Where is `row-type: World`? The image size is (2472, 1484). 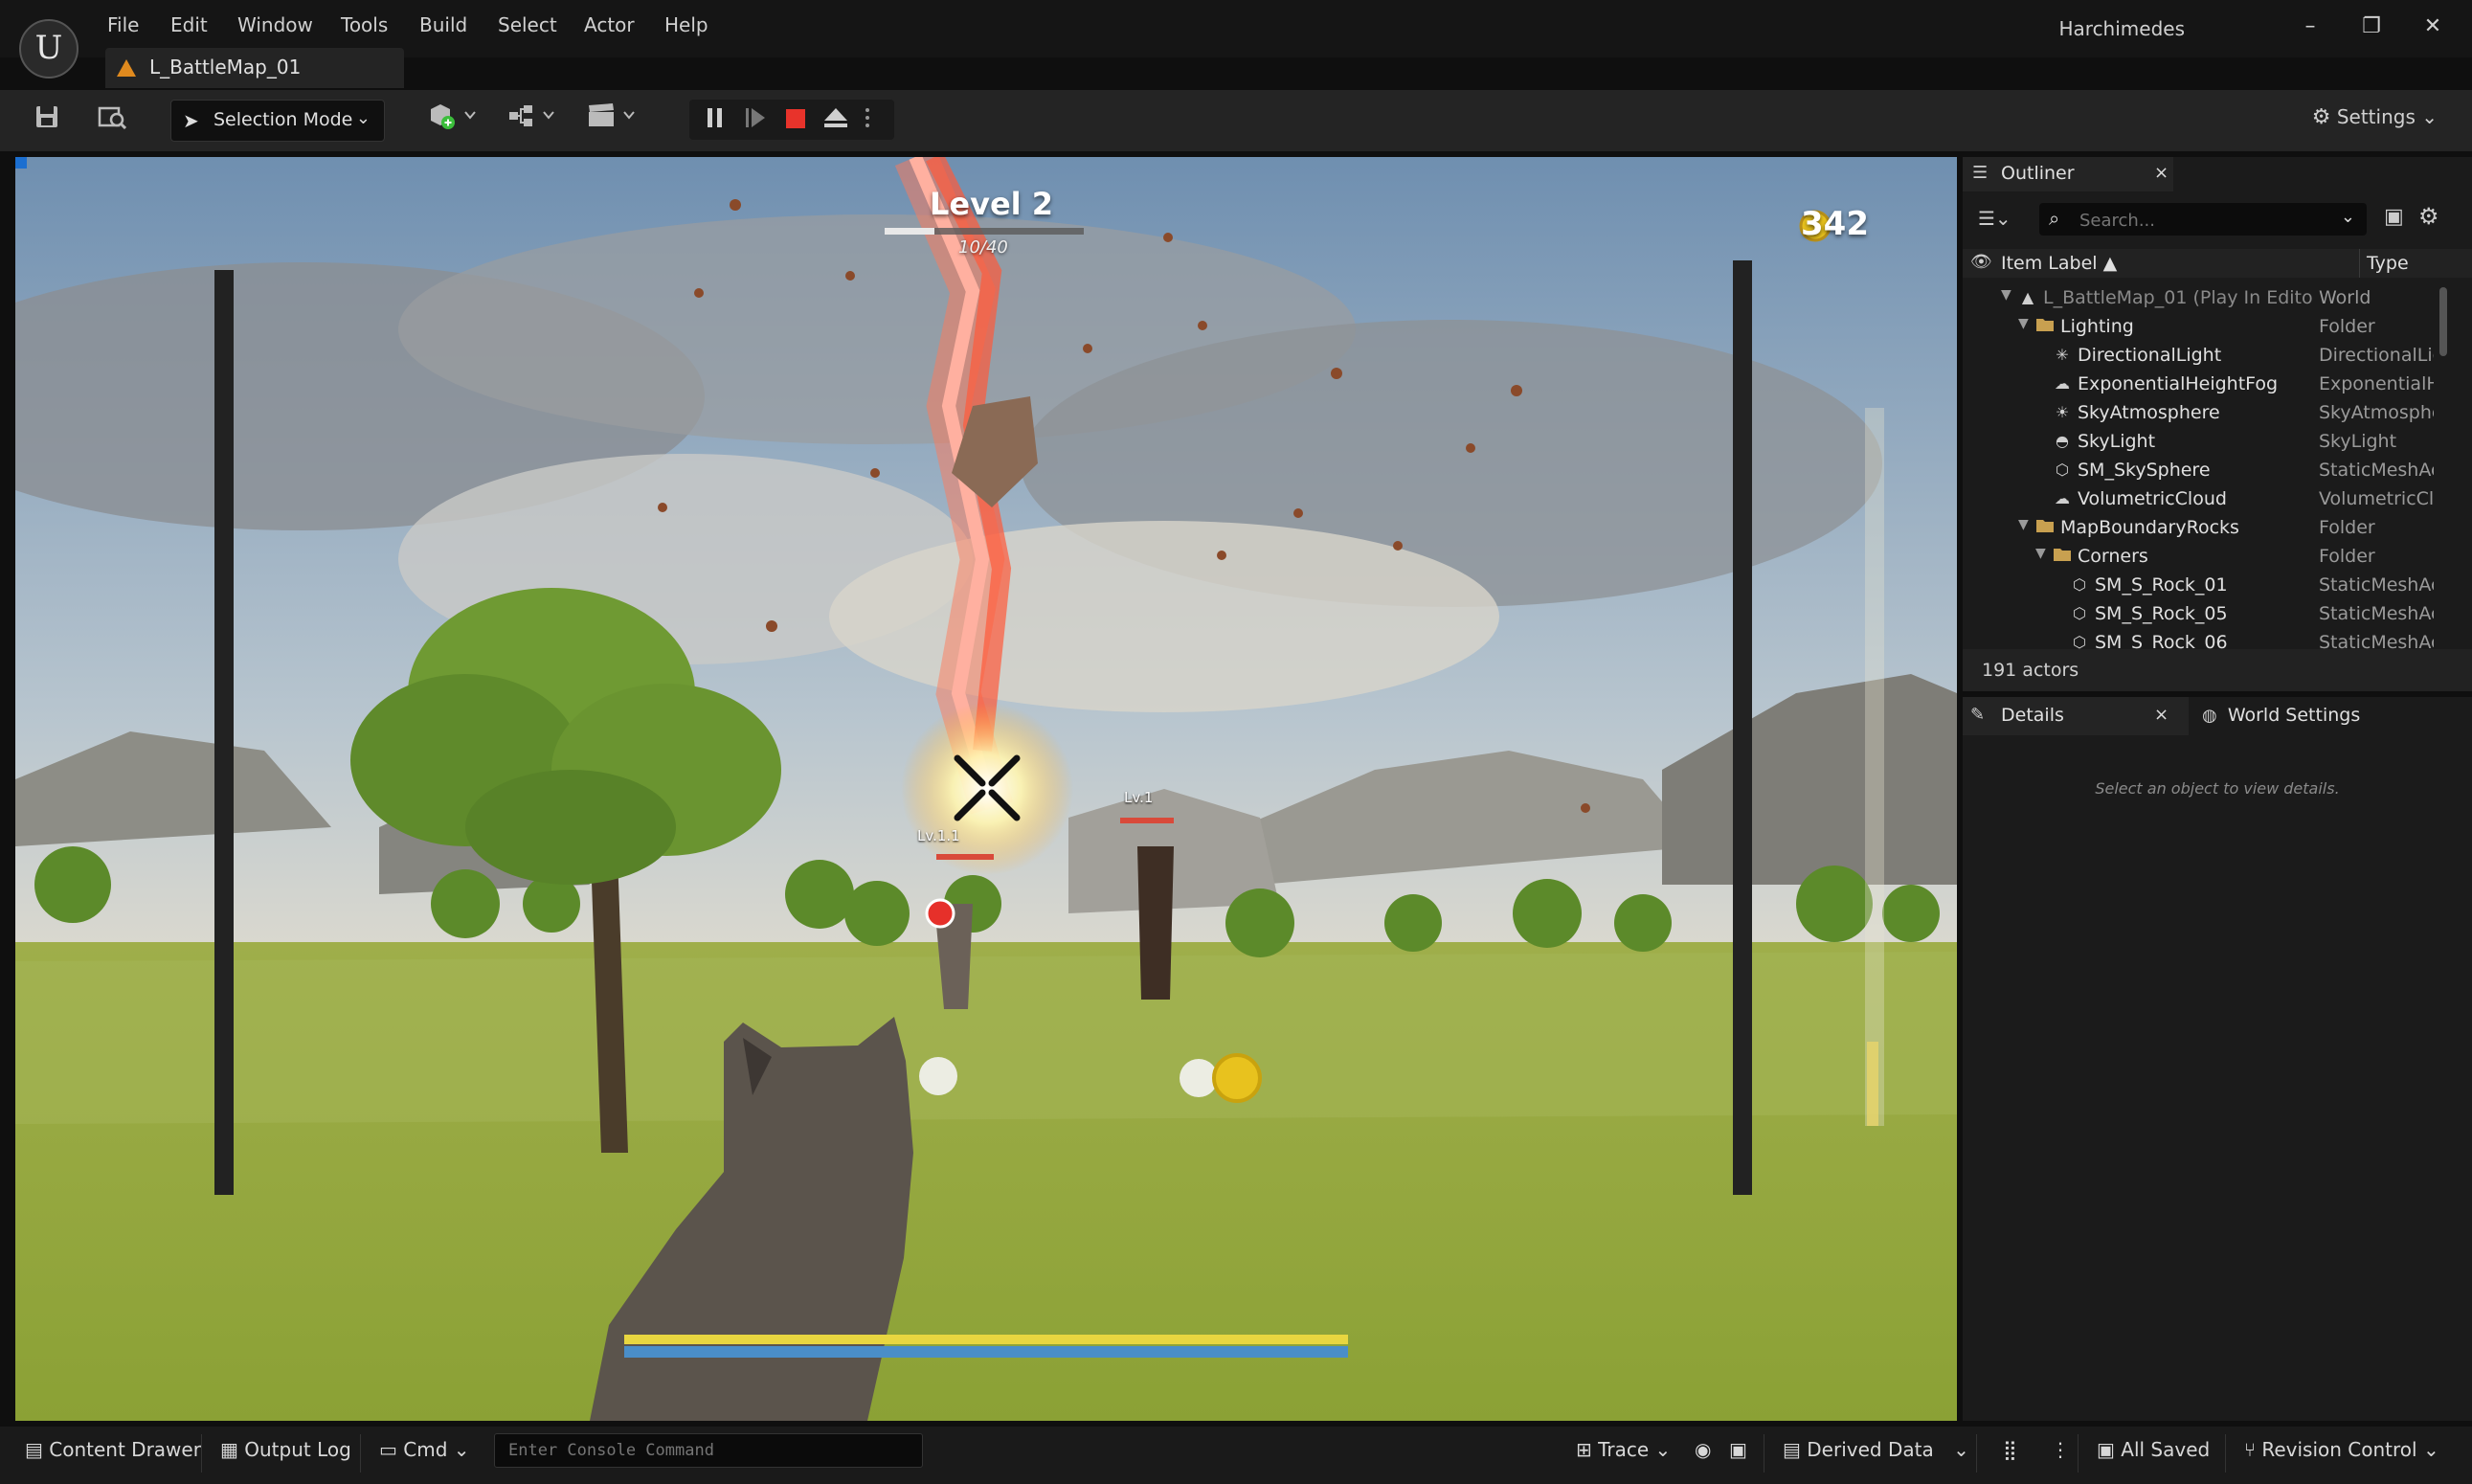 row-type: World is located at coordinates (2345, 297).